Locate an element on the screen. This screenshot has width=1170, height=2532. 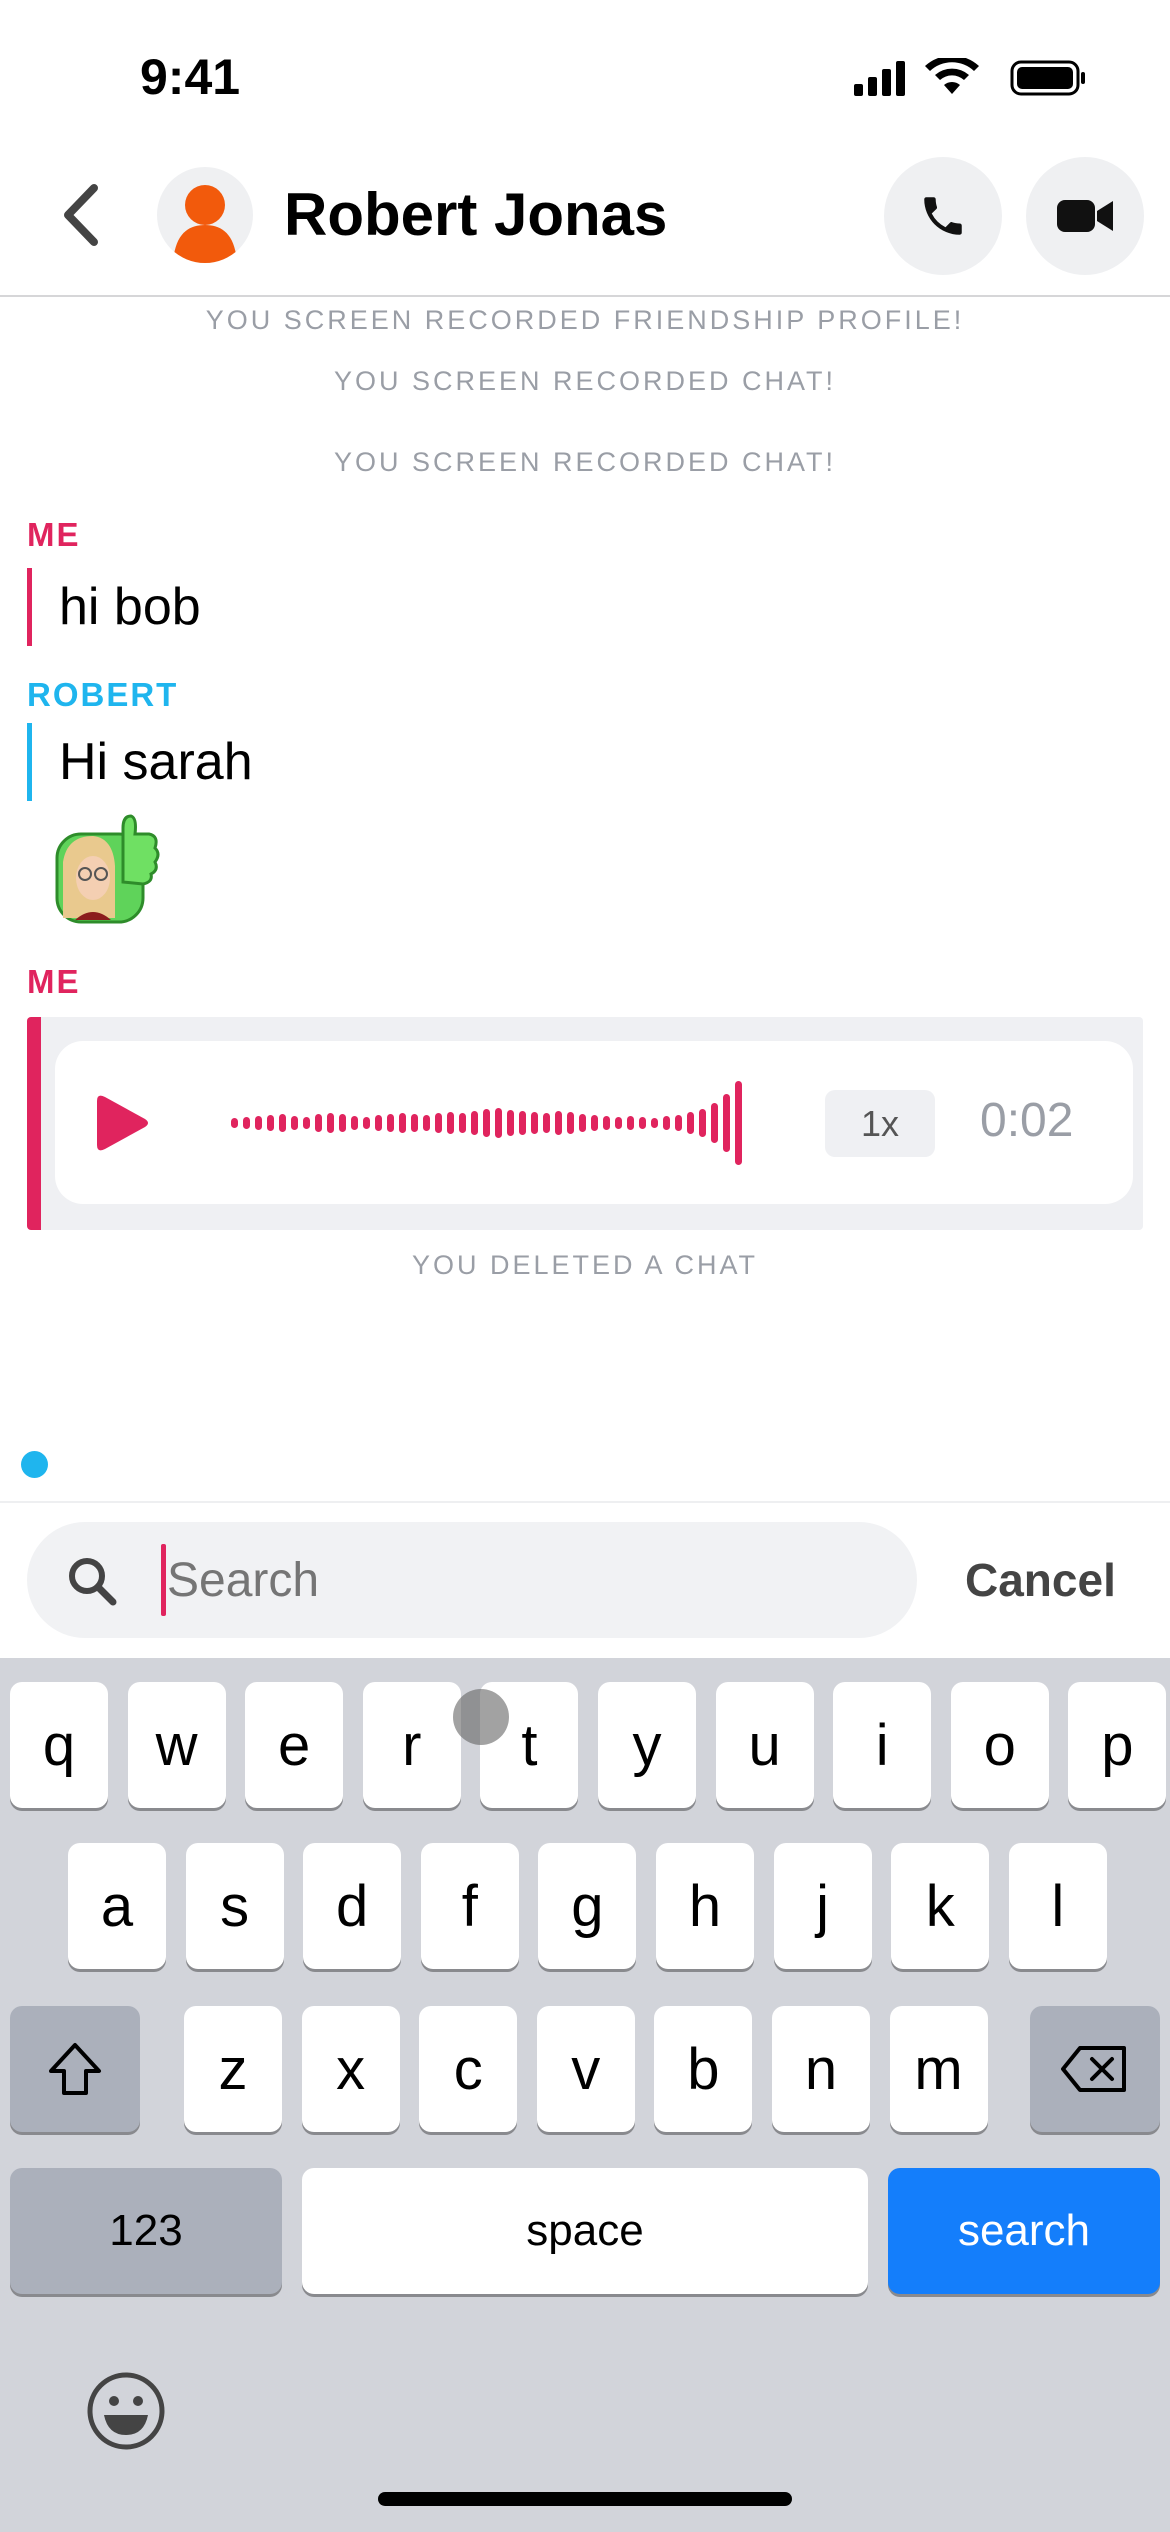
backspace-icon is located at coordinates (1093, 2069).